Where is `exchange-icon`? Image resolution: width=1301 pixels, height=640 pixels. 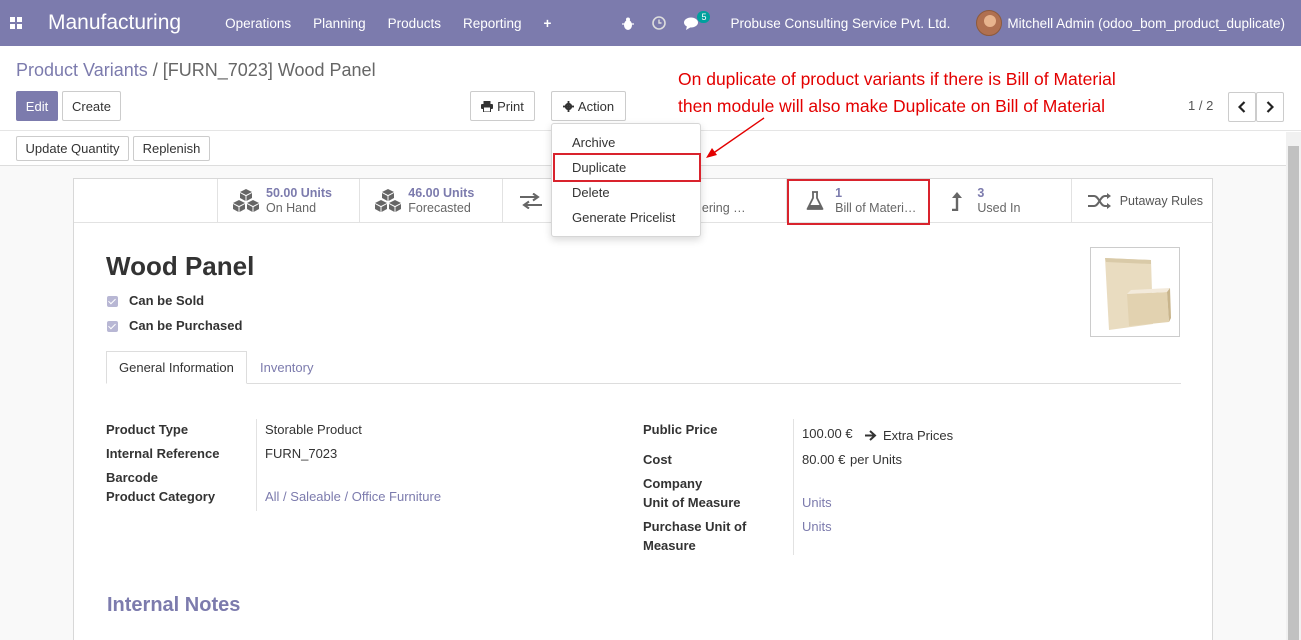 exchange-icon is located at coordinates (531, 201).